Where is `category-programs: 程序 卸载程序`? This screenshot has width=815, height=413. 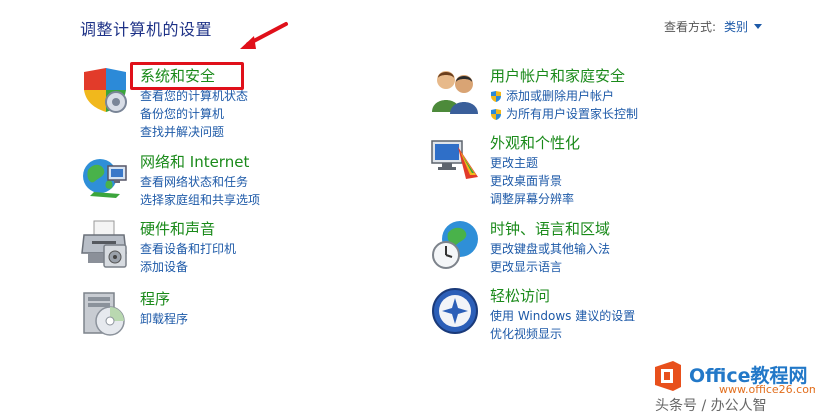
category-programs: 程序 卸载程序 is located at coordinates (240, 324).